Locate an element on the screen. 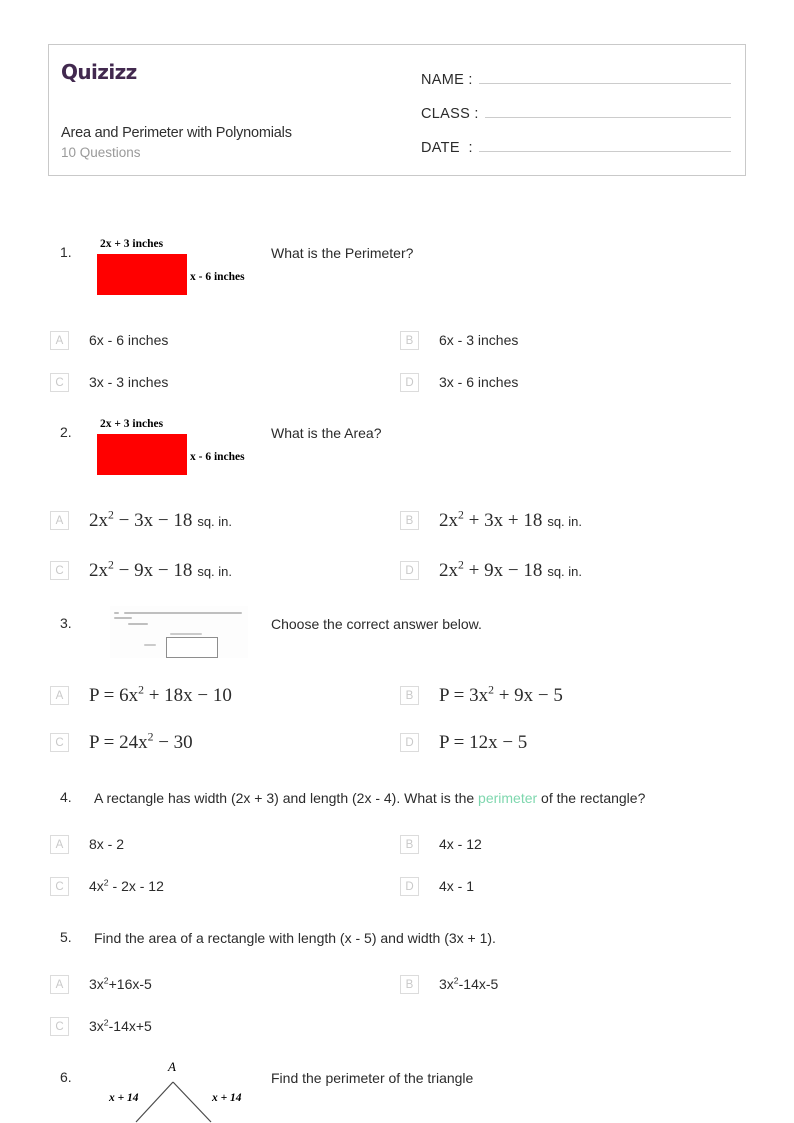 This screenshot has width=794, height=1123. option-text: 4x - 12 is located at coordinates (460, 844).